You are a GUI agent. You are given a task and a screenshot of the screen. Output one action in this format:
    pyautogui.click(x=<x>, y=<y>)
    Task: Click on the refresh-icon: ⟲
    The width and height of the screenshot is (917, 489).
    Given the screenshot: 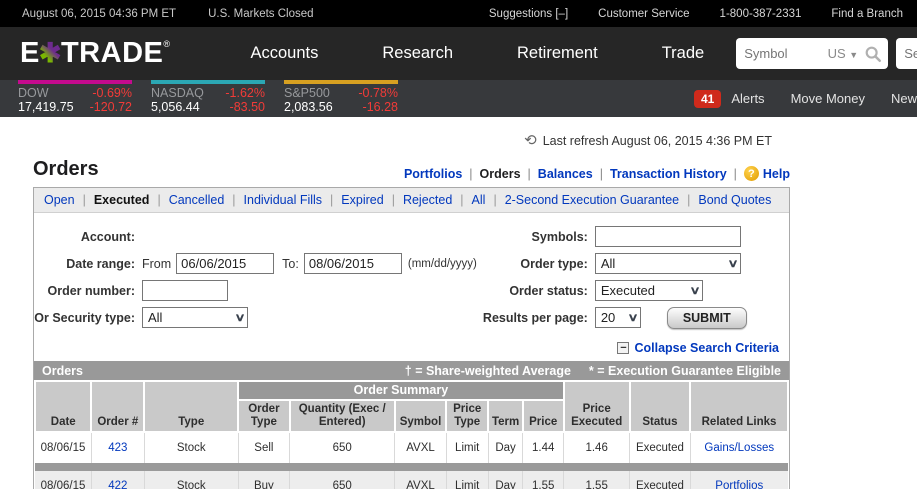 What is the action you would take?
    pyautogui.click(x=530, y=140)
    